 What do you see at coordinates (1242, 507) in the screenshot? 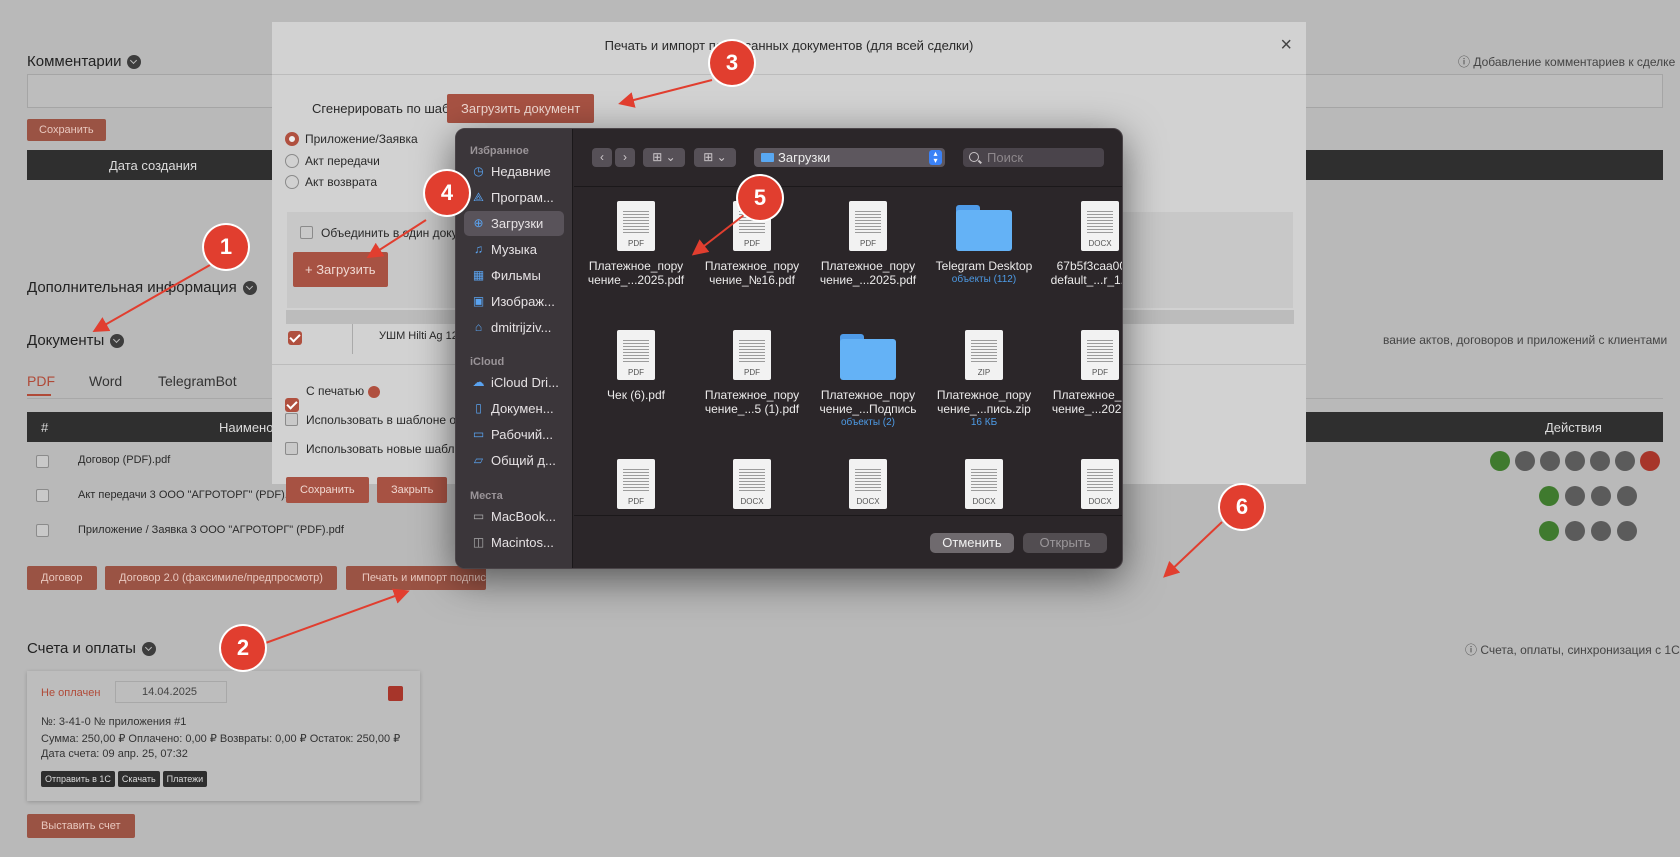
I see `step-marker-6: 6` at bounding box center [1242, 507].